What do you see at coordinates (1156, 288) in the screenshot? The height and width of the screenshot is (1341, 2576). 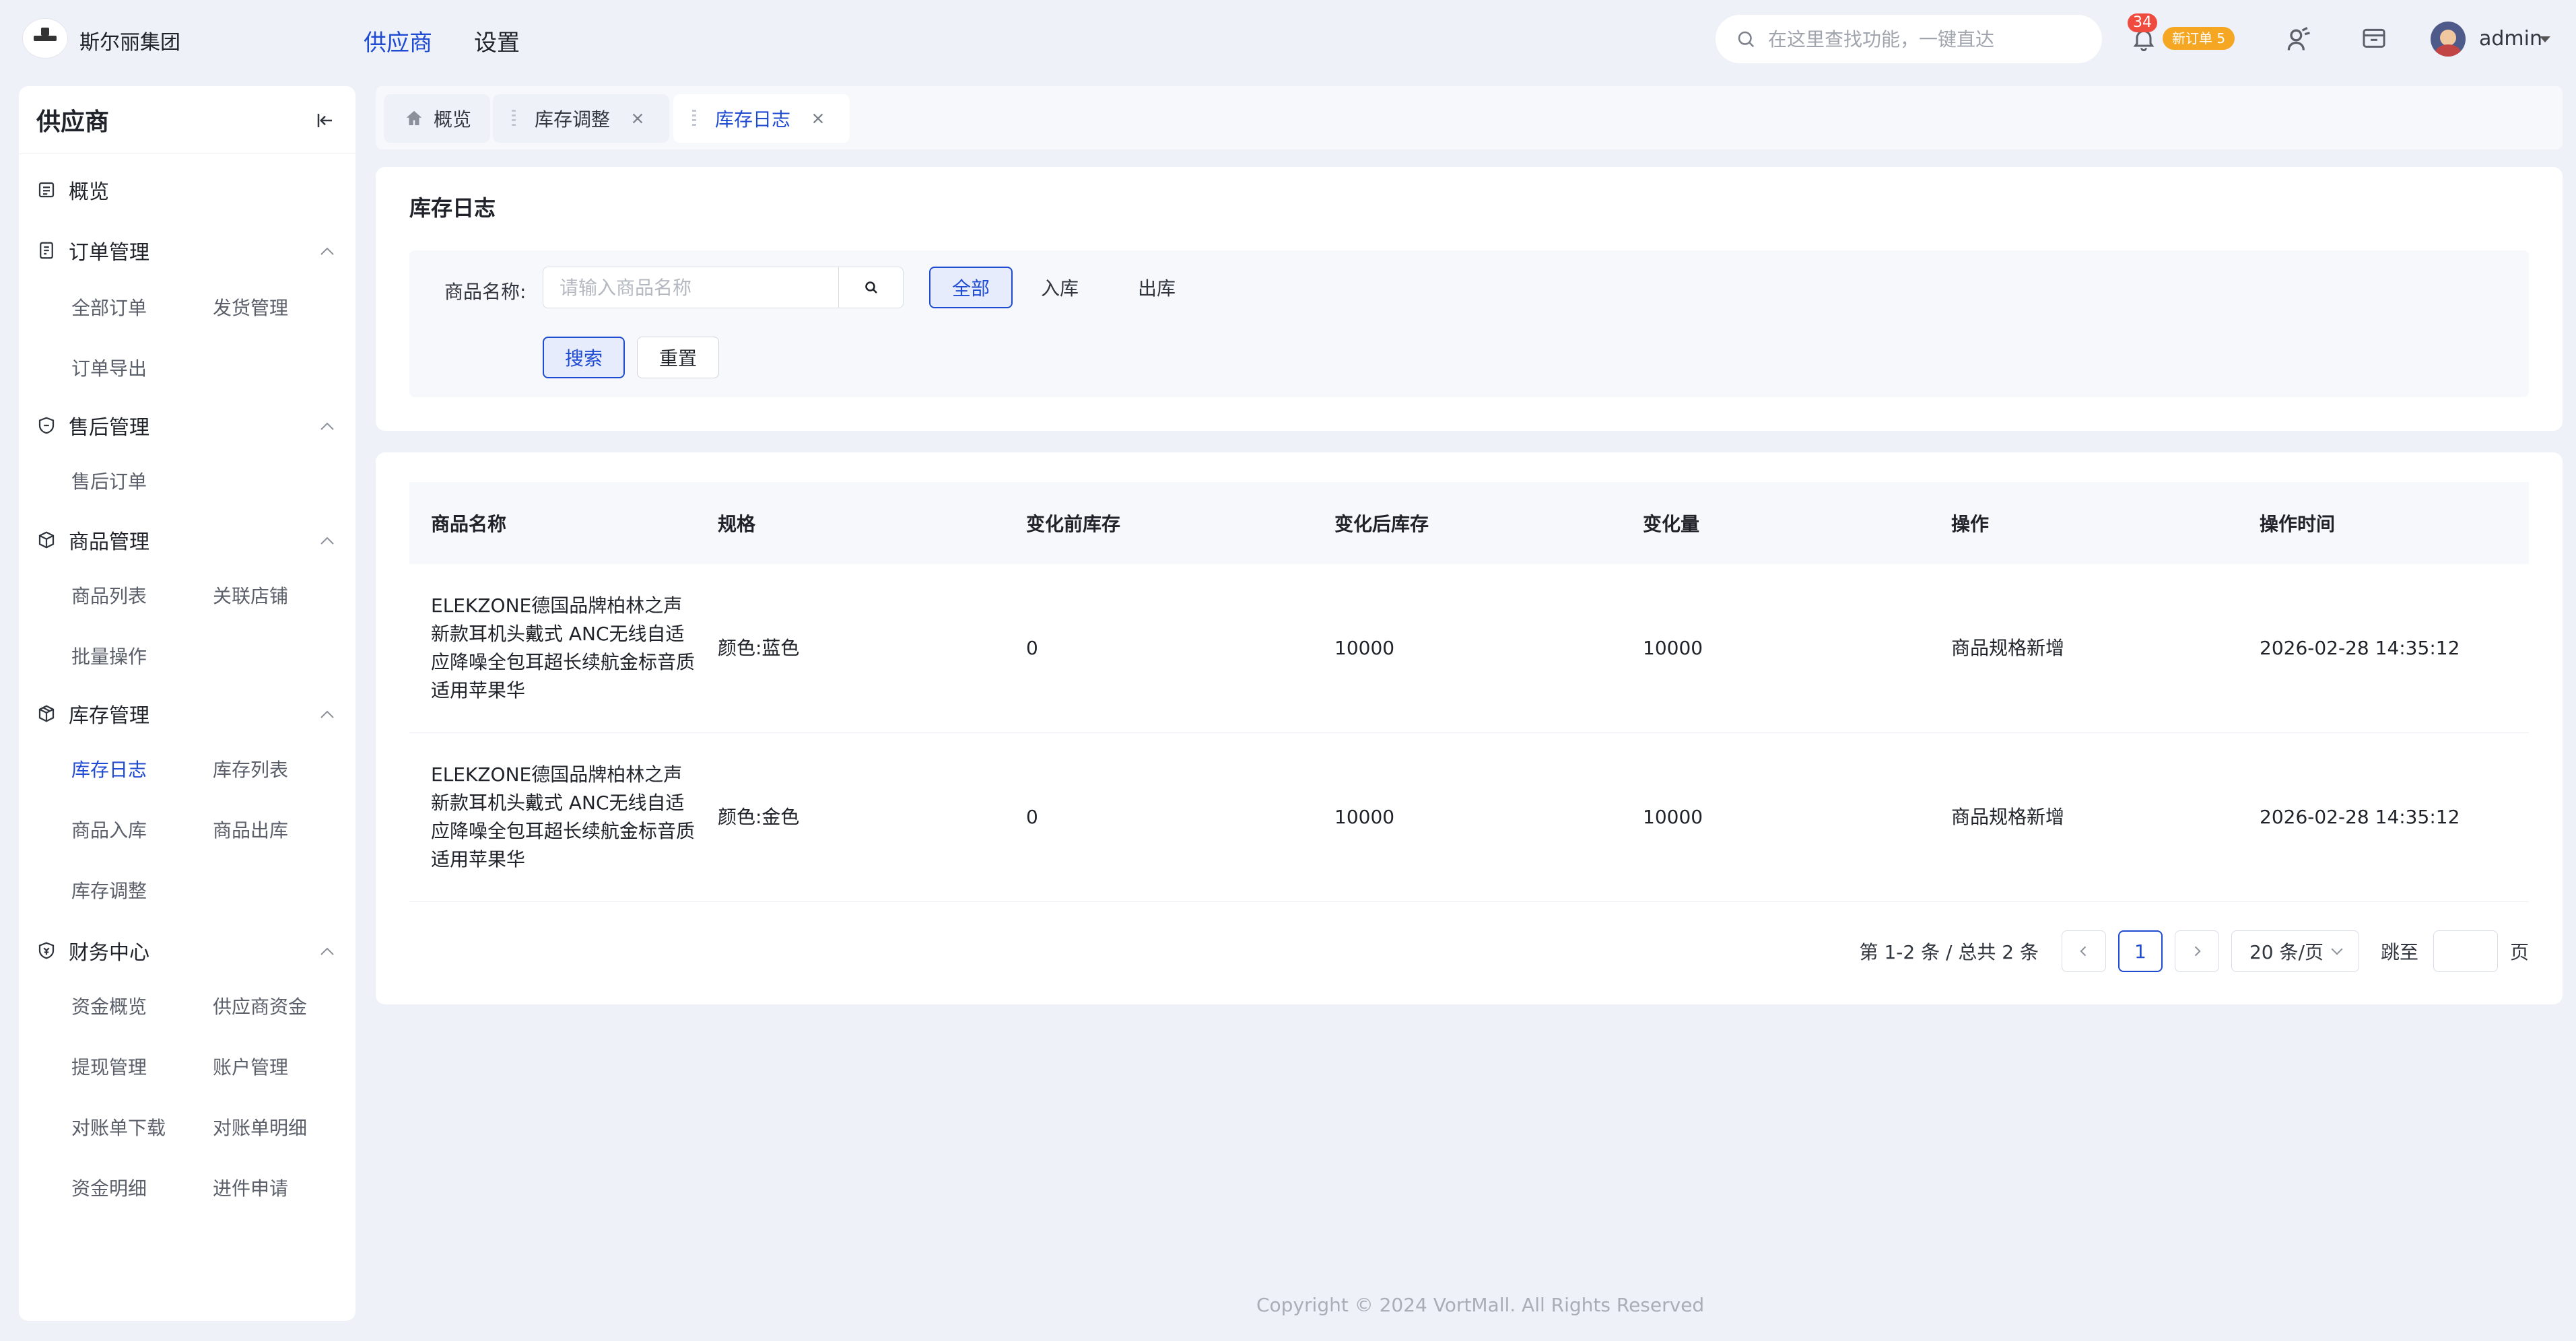 I see `segment-stock-out: 出库` at bounding box center [1156, 288].